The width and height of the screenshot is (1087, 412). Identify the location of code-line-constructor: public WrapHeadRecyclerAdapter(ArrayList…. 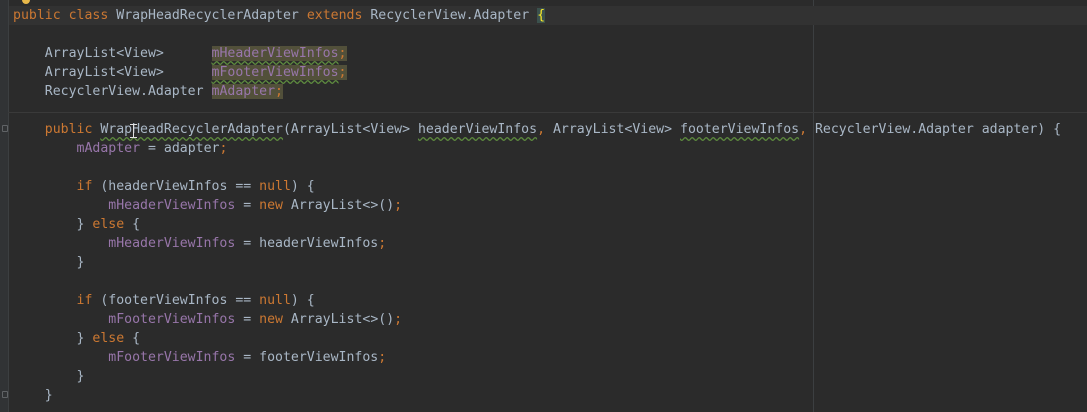
(537, 129).